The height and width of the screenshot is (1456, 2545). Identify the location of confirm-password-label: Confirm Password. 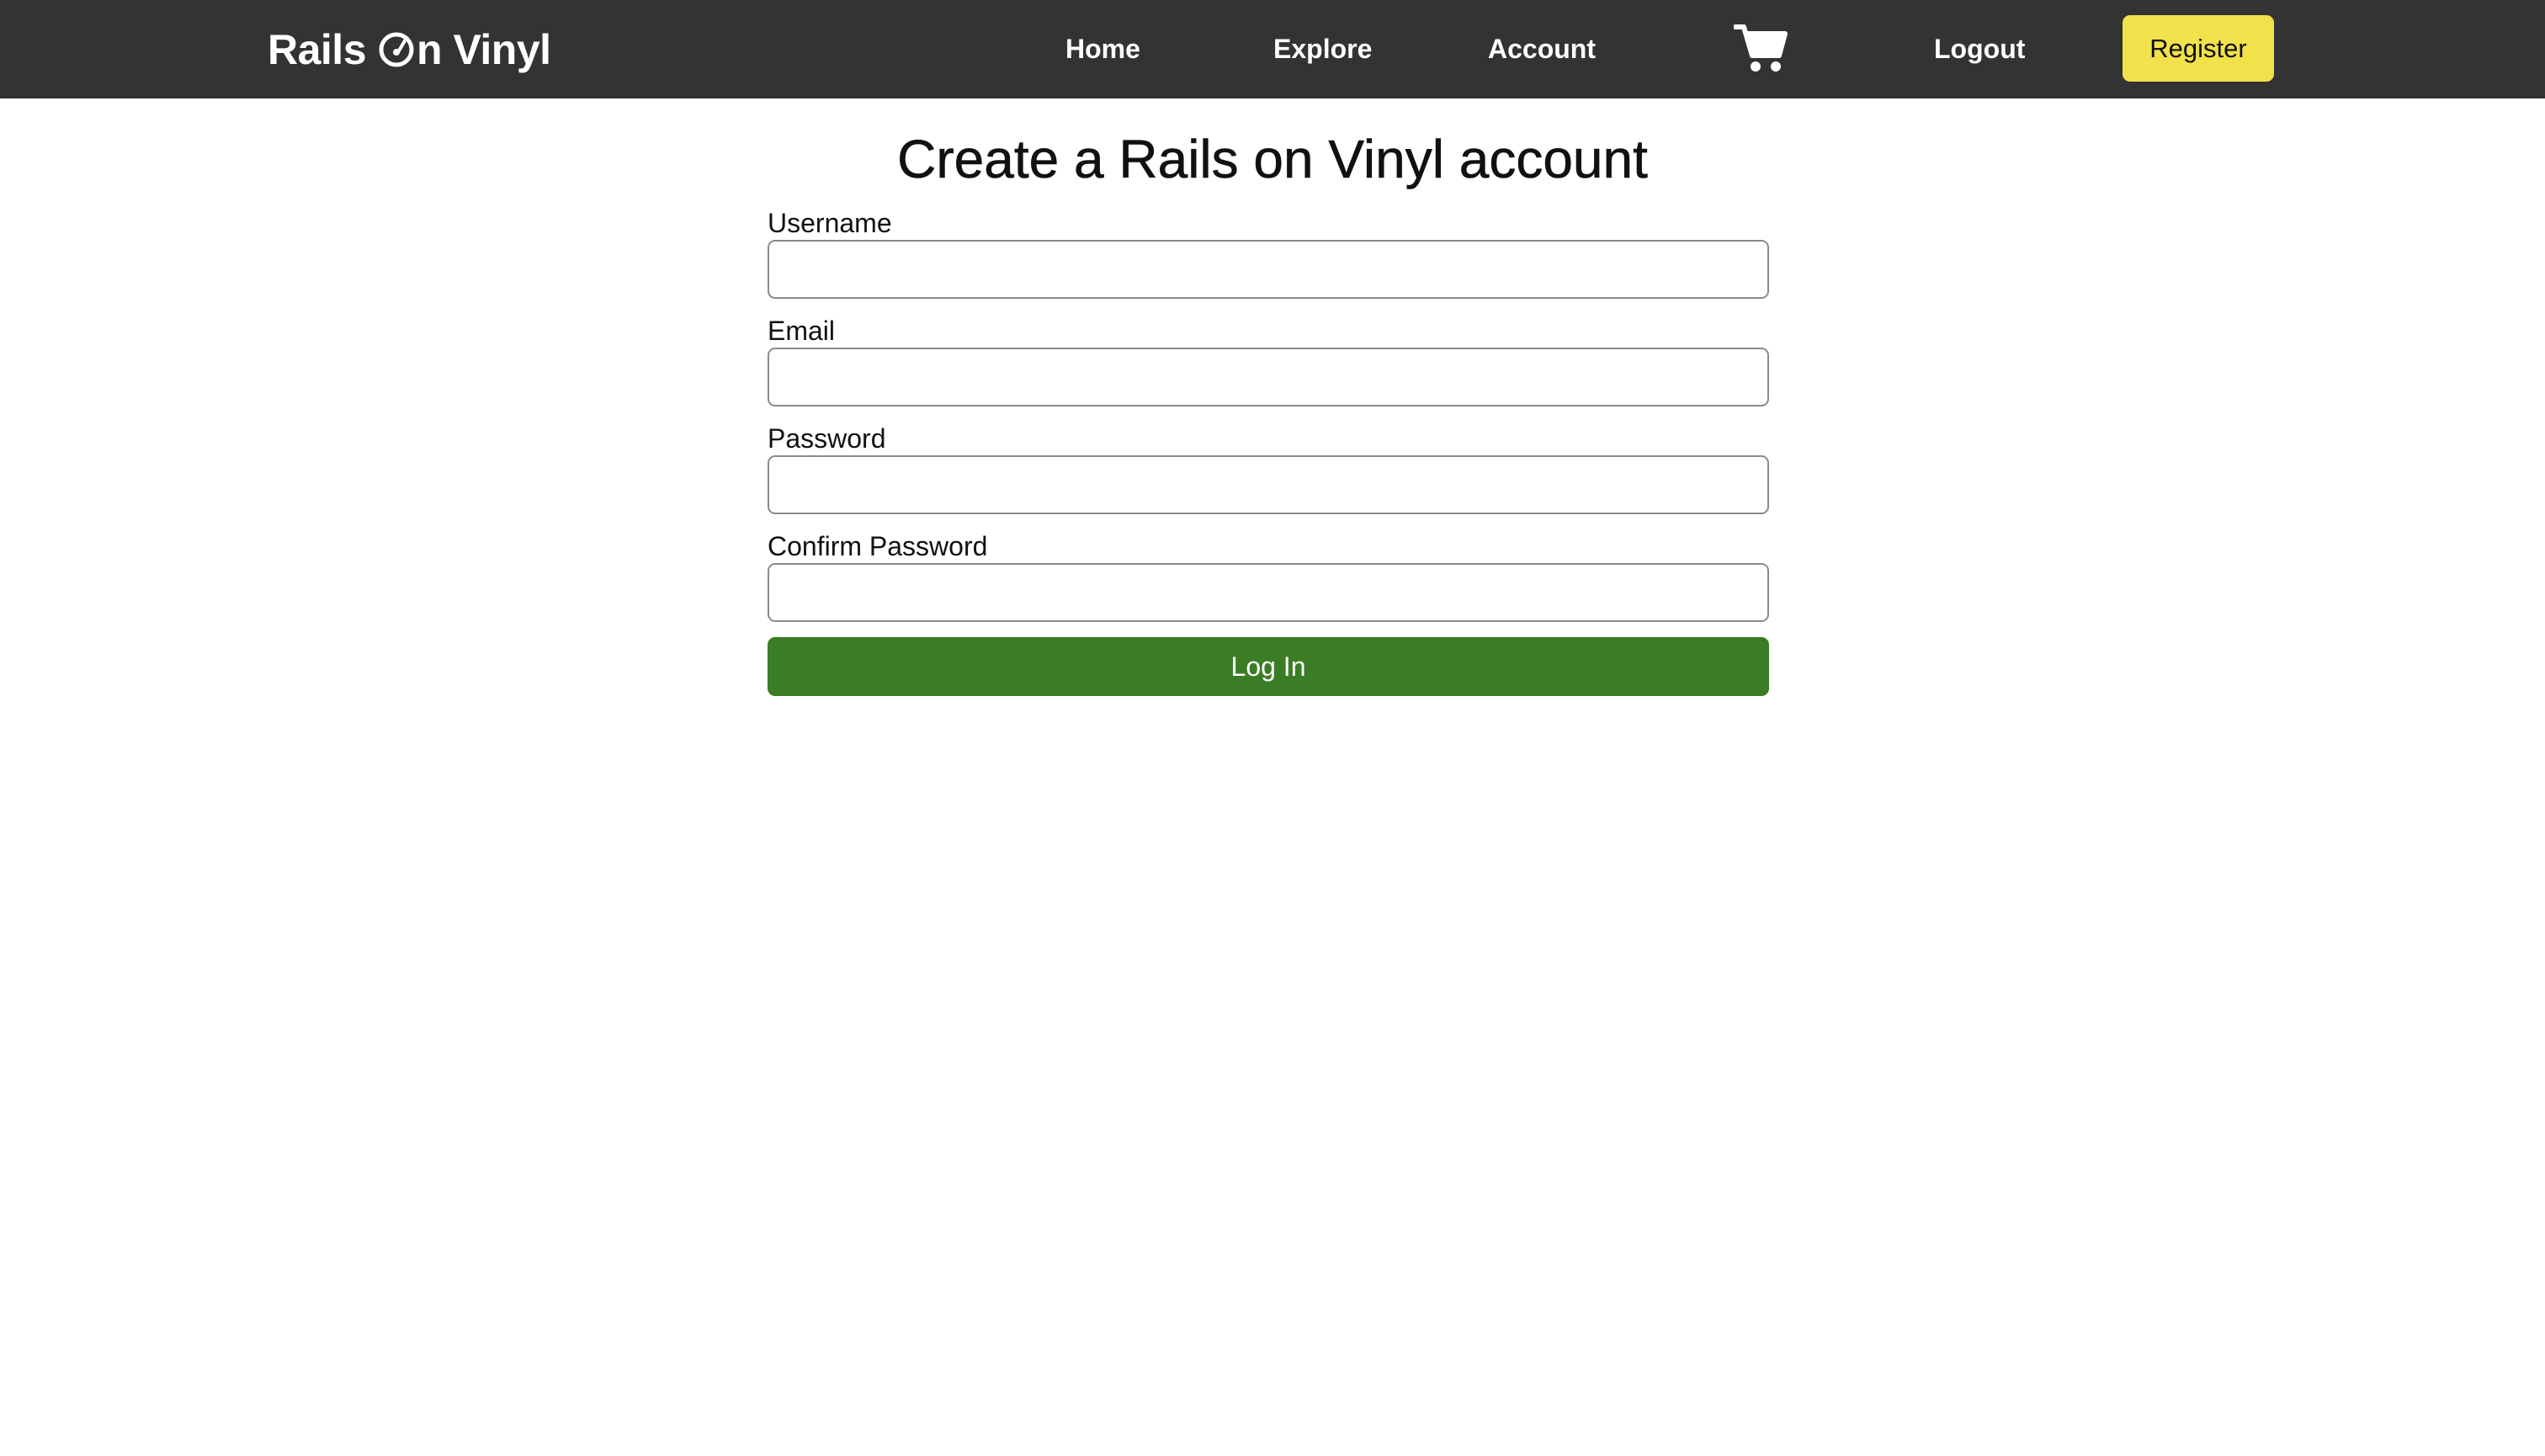
(878, 546).